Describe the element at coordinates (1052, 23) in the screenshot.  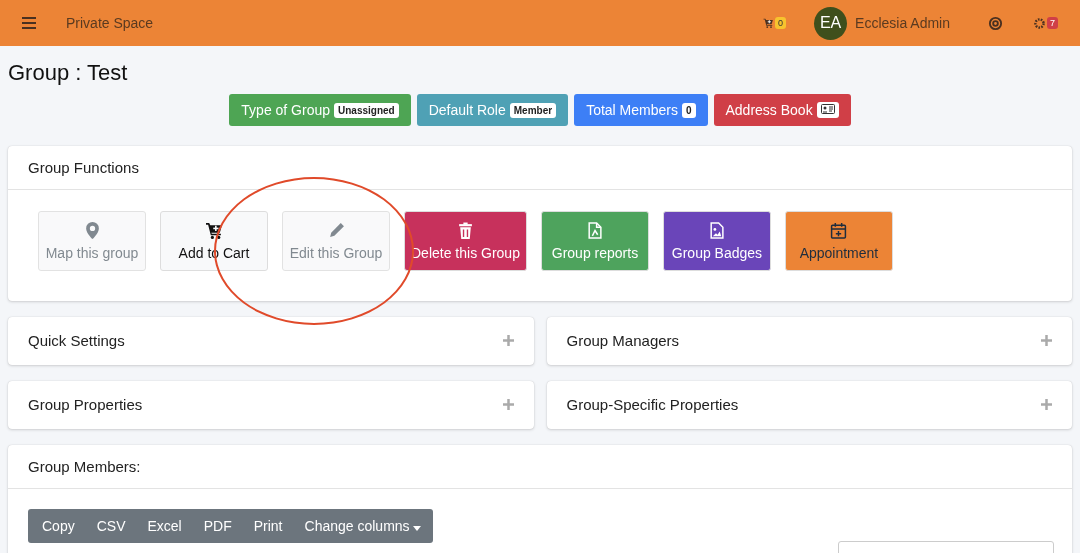
I see `notification-badge: 7` at that location.